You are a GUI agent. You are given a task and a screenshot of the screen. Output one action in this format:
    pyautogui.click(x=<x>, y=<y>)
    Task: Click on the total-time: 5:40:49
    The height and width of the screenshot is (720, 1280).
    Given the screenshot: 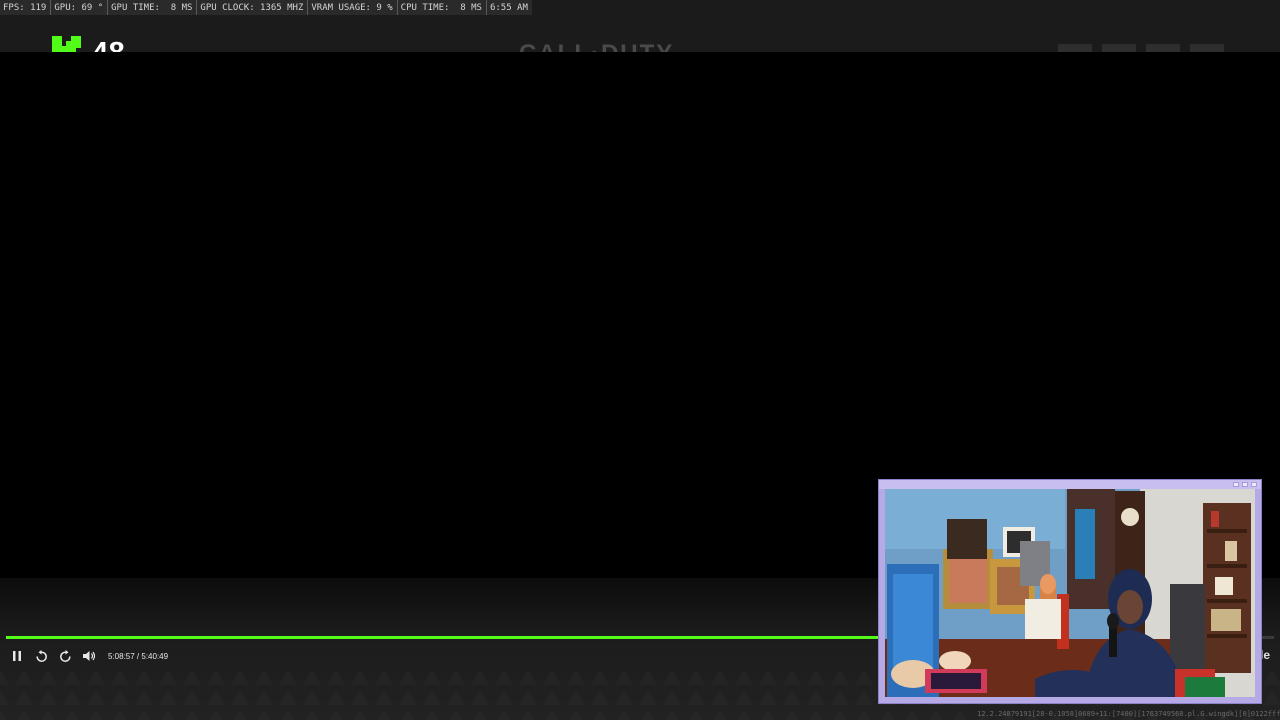 What is the action you would take?
    pyautogui.click(x=155, y=656)
    